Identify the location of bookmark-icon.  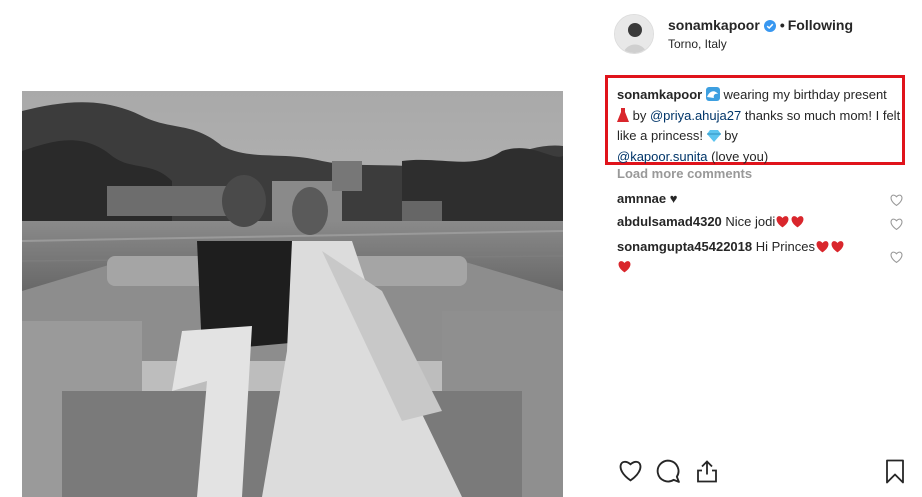
(895, 474).